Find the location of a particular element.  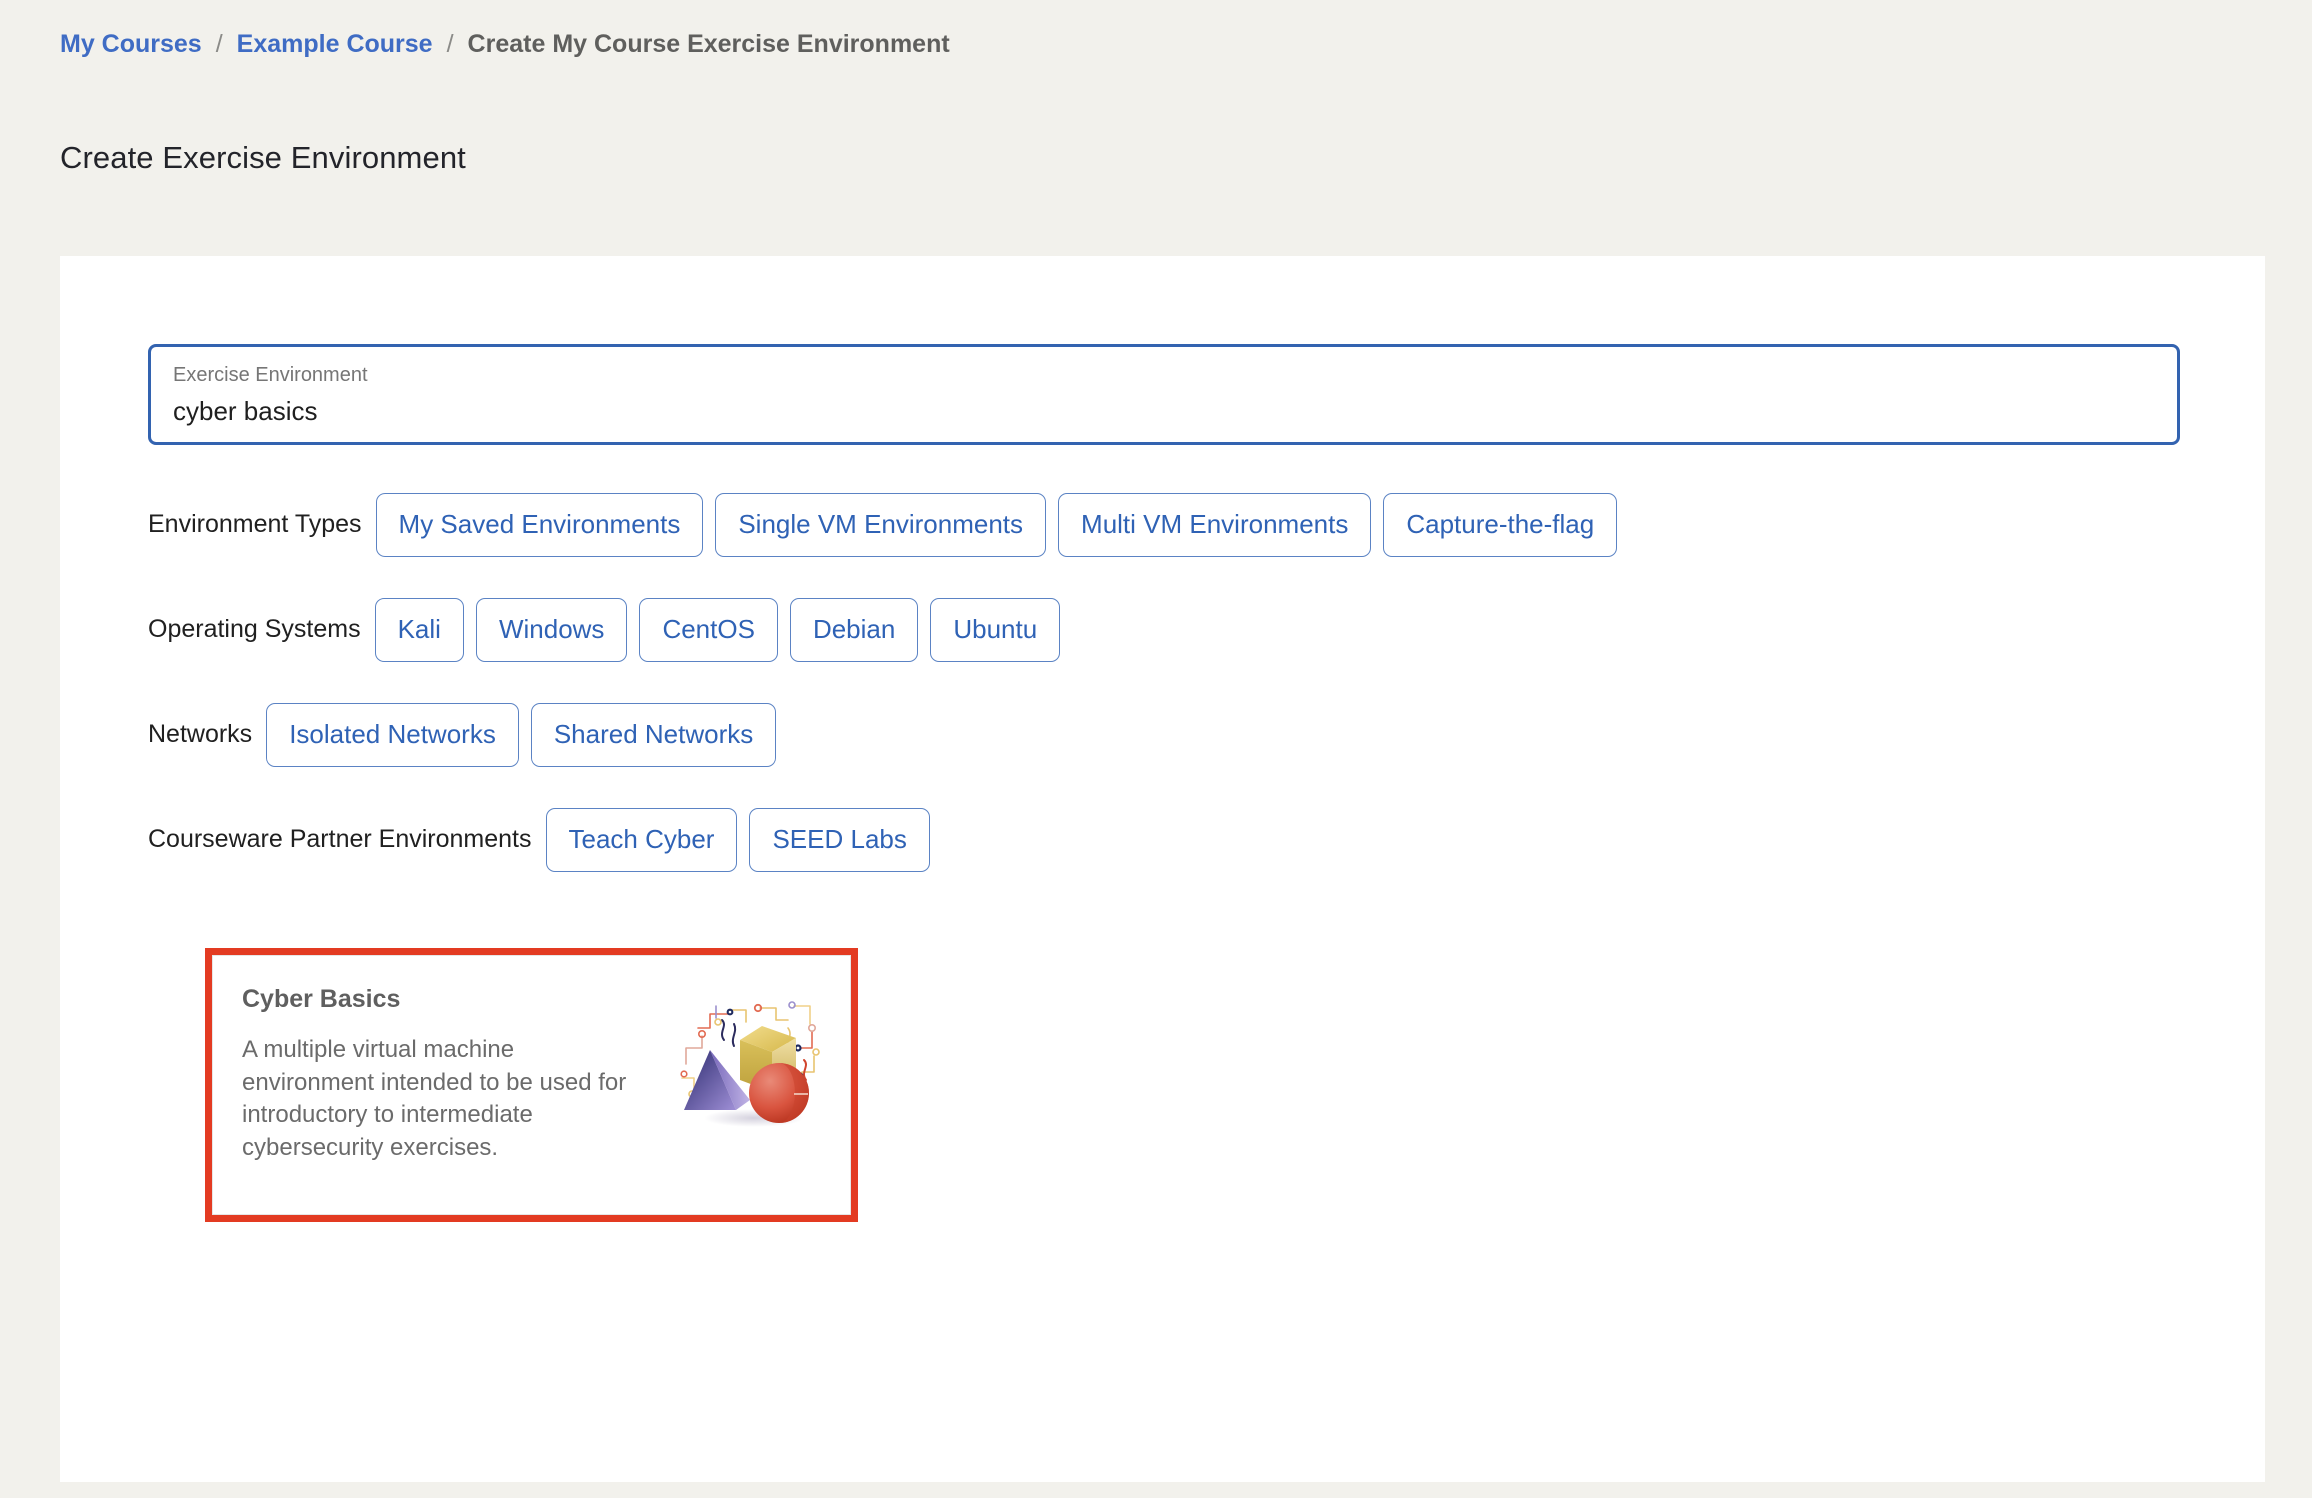

chip-ubuntu: Ubuntu is located at coordinates (995, 629).